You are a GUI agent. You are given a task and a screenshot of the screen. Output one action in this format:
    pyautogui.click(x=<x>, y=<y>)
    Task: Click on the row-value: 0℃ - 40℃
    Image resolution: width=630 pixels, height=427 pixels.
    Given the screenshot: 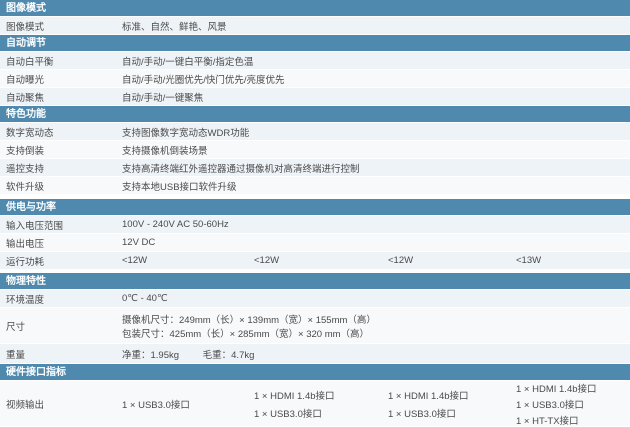 What is the action you would take?
    pyautogui.click(x=145, y=298)
    